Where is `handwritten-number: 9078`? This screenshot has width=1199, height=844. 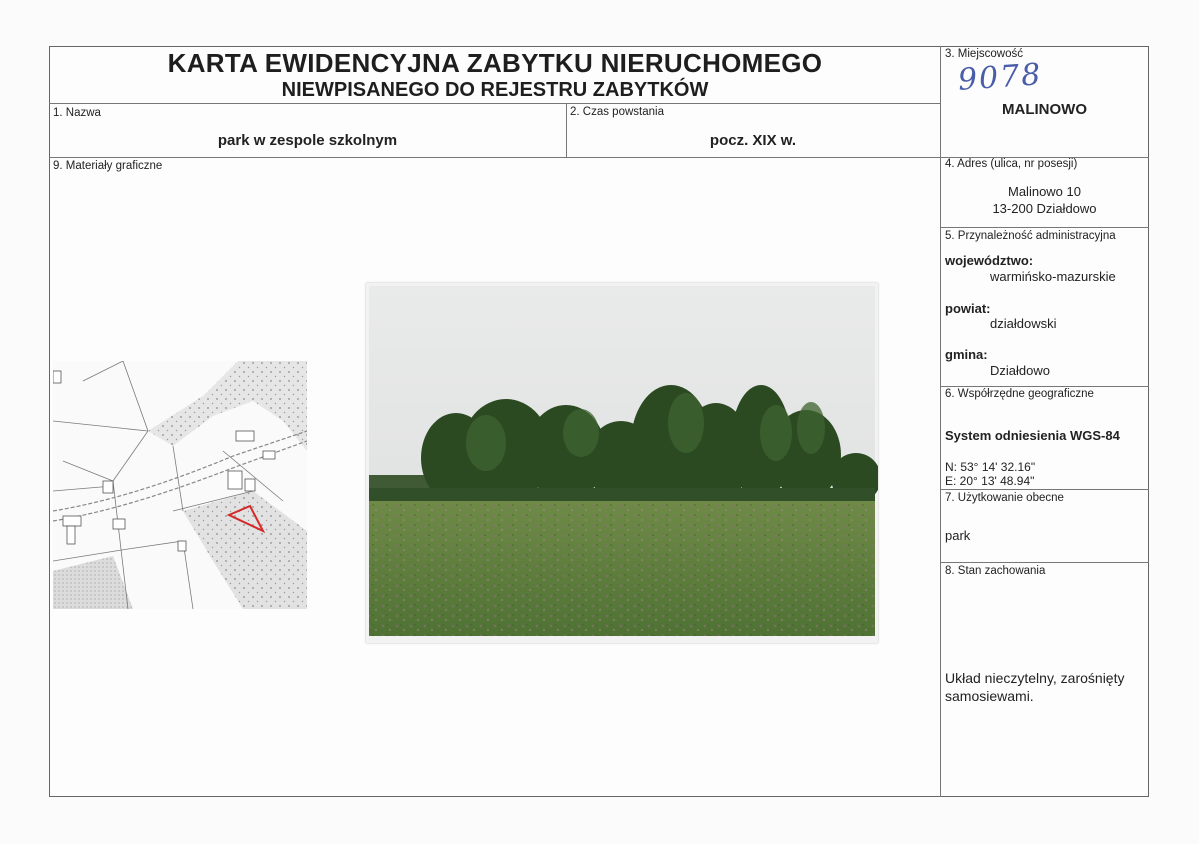 handwritten-number: 9078 is located at coordinates (1000, 77).